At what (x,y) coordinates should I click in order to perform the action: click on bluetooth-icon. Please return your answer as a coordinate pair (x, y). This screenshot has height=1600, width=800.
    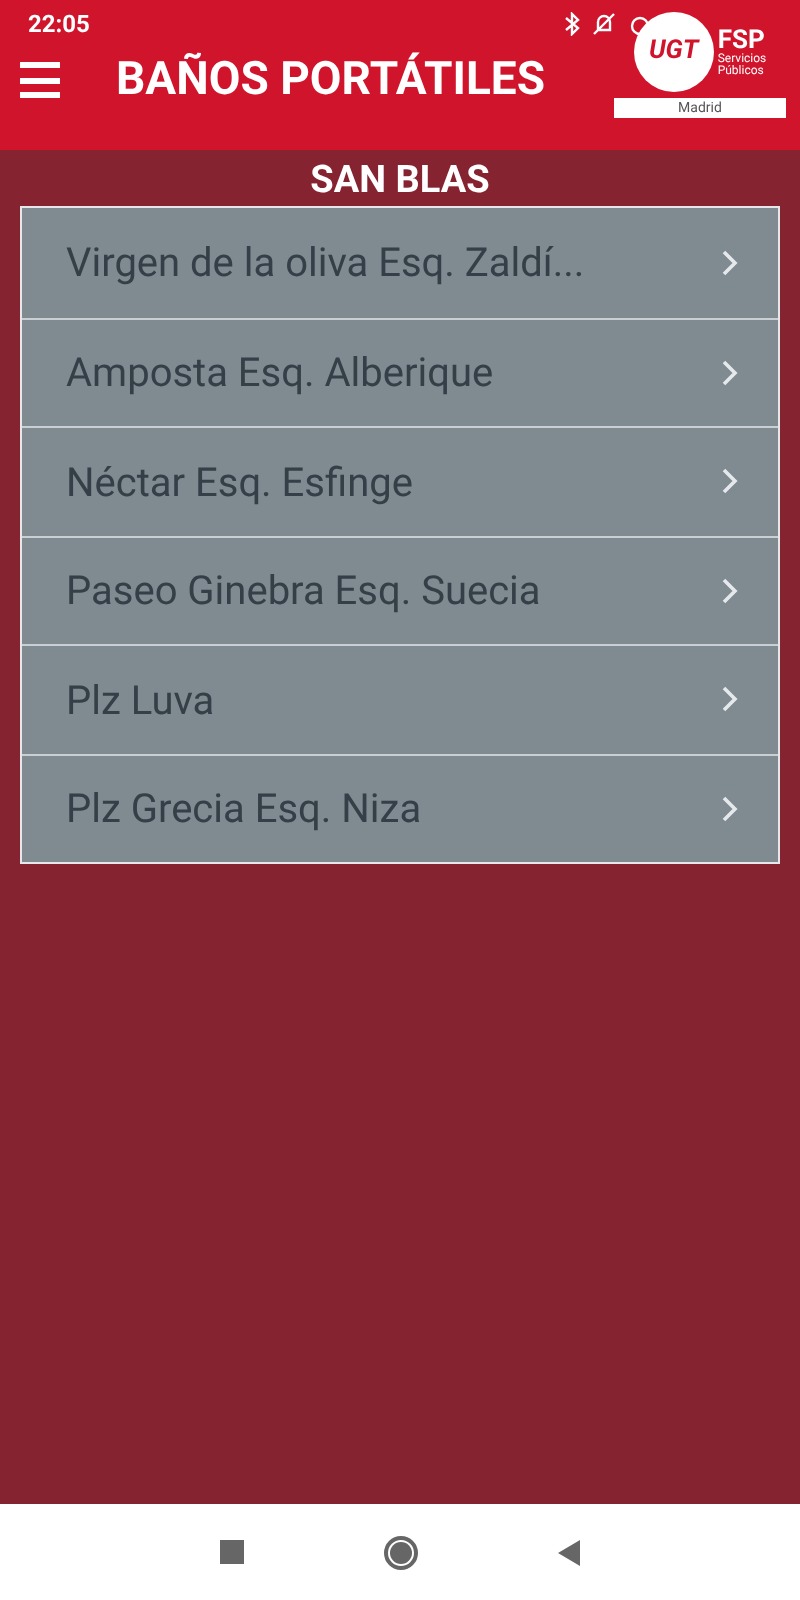
    Looking at the image, I should click on (572, 24).